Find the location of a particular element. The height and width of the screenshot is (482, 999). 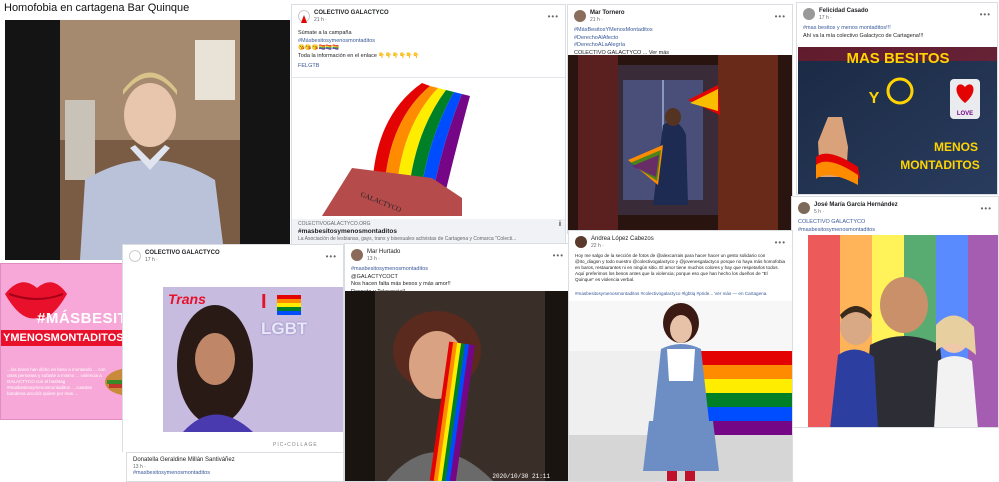

post-author: Donatella Geraldine Millán Santiváñez is located at coordinates (235, 460).